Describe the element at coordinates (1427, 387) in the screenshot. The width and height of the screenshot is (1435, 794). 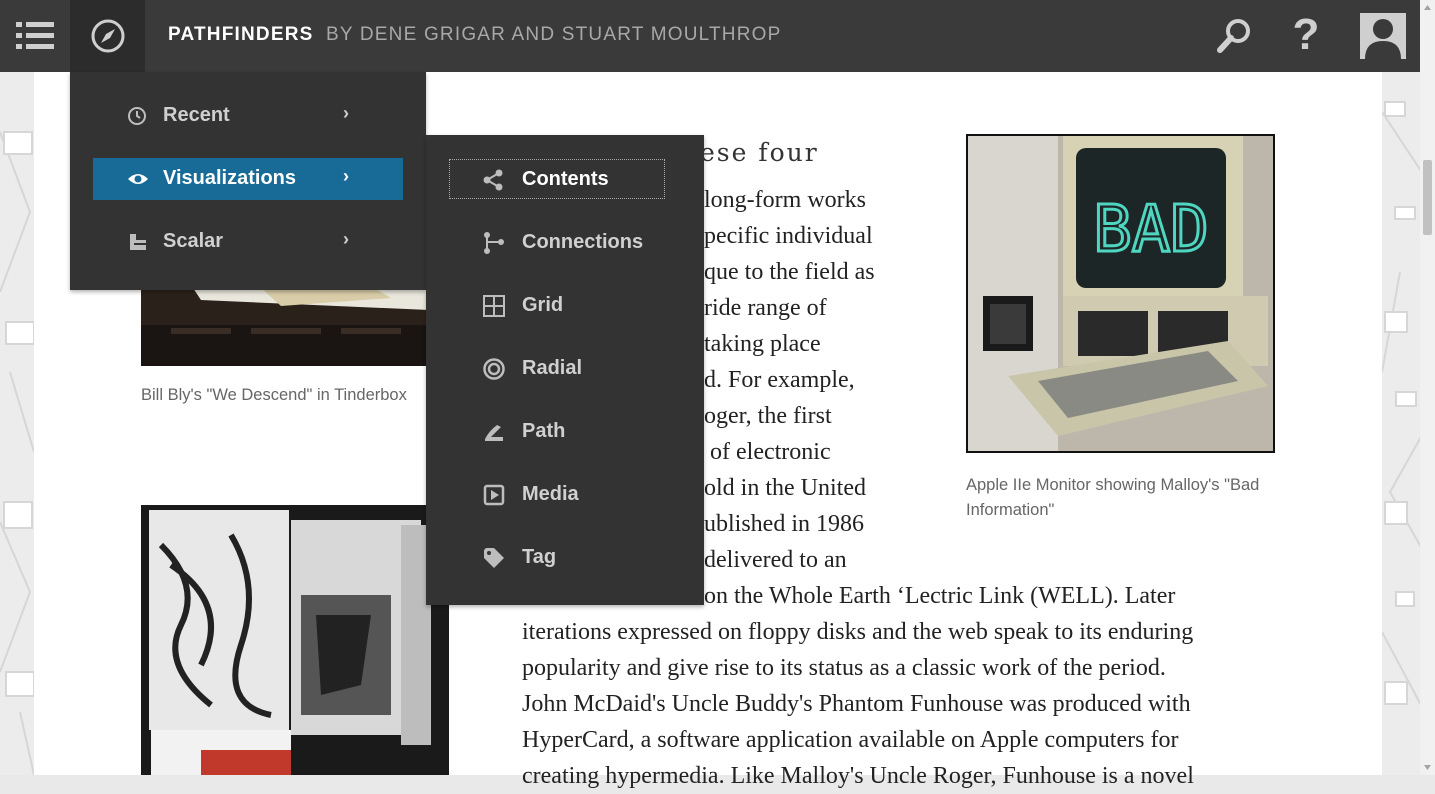
I see `vertical-scrollbar` at that location.